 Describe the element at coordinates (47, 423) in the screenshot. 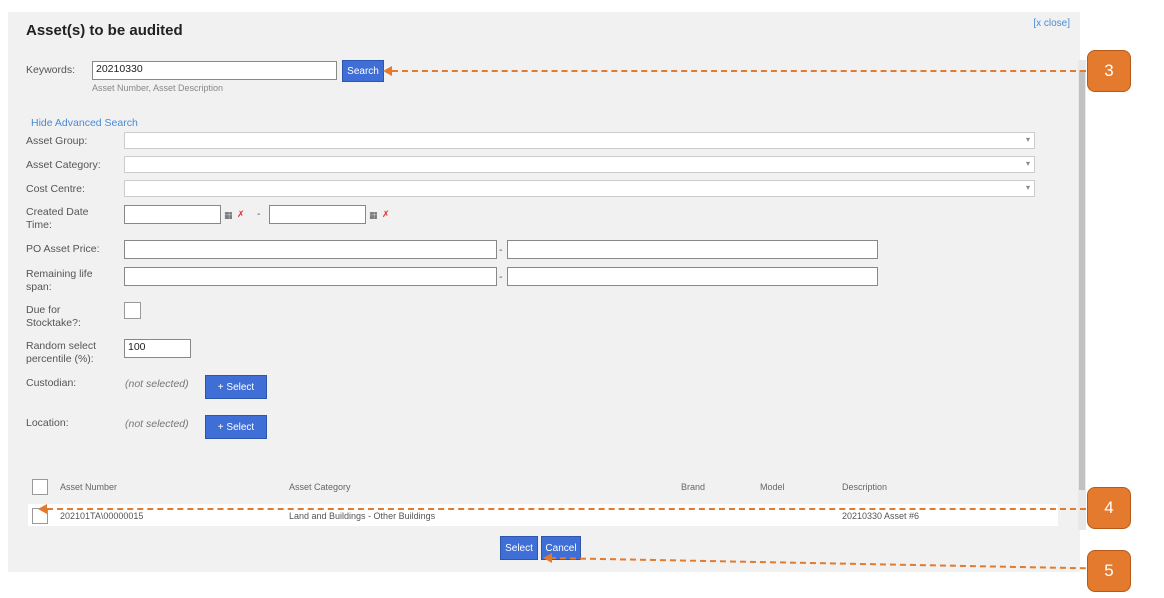

I see `location-label: Location:` at that location.